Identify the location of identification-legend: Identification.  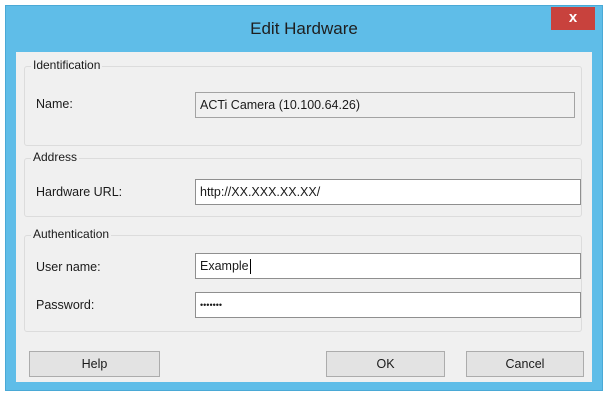
(67, 65).